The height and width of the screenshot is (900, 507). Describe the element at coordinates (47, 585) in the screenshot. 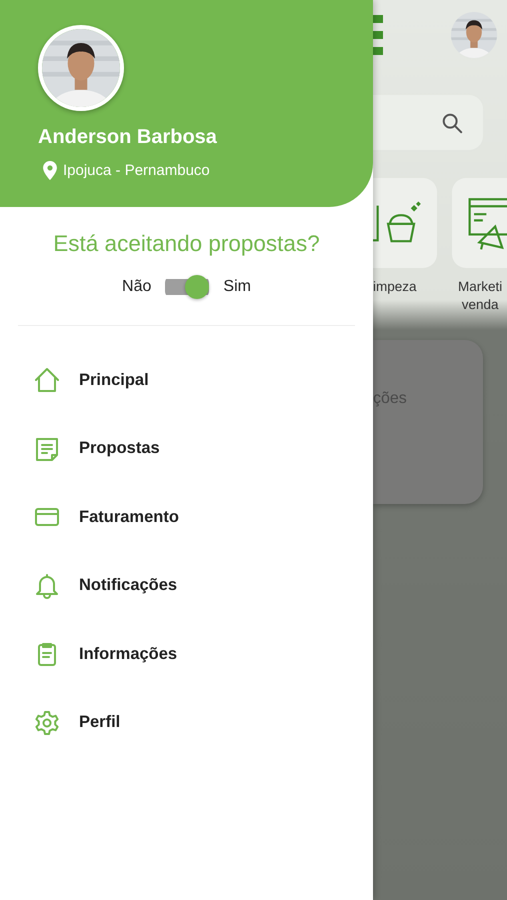

I see `bell-icon` at that location.